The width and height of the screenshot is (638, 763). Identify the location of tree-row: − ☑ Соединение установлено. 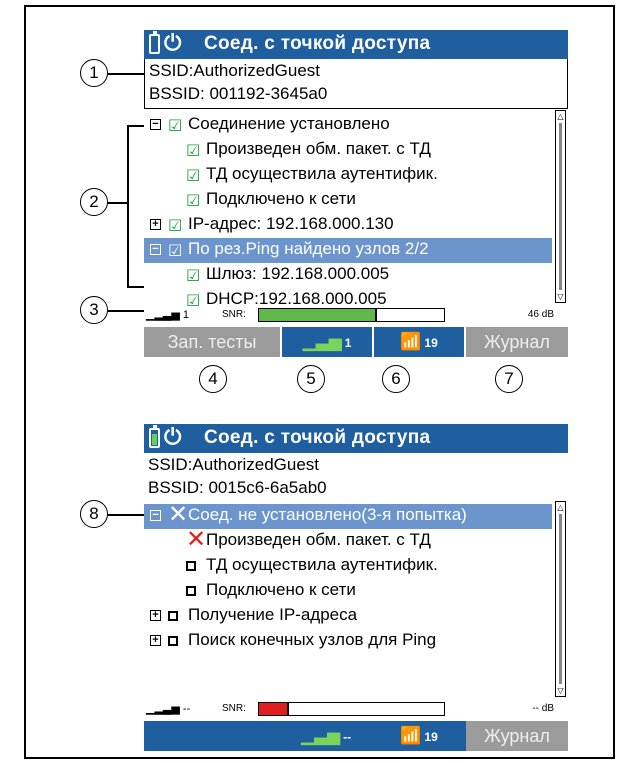
(348, 125).